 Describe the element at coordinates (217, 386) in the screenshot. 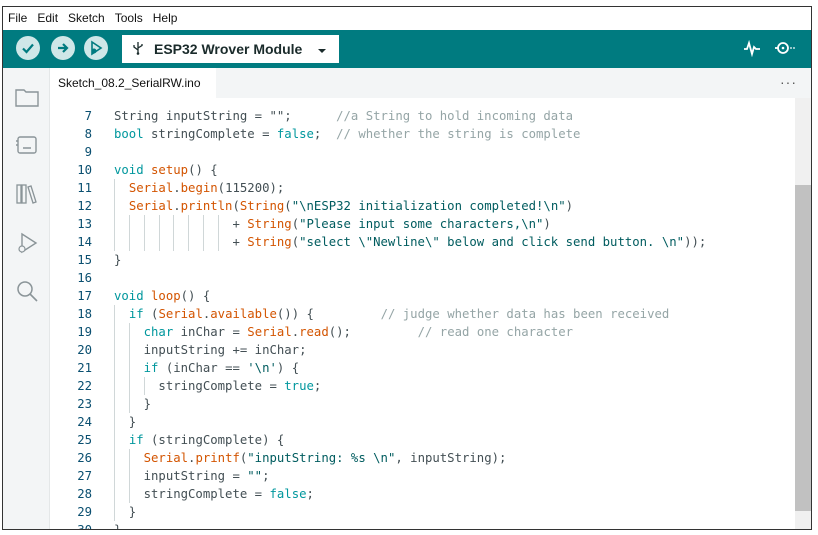

I see `code-text: stringComplete = true;` at that location.